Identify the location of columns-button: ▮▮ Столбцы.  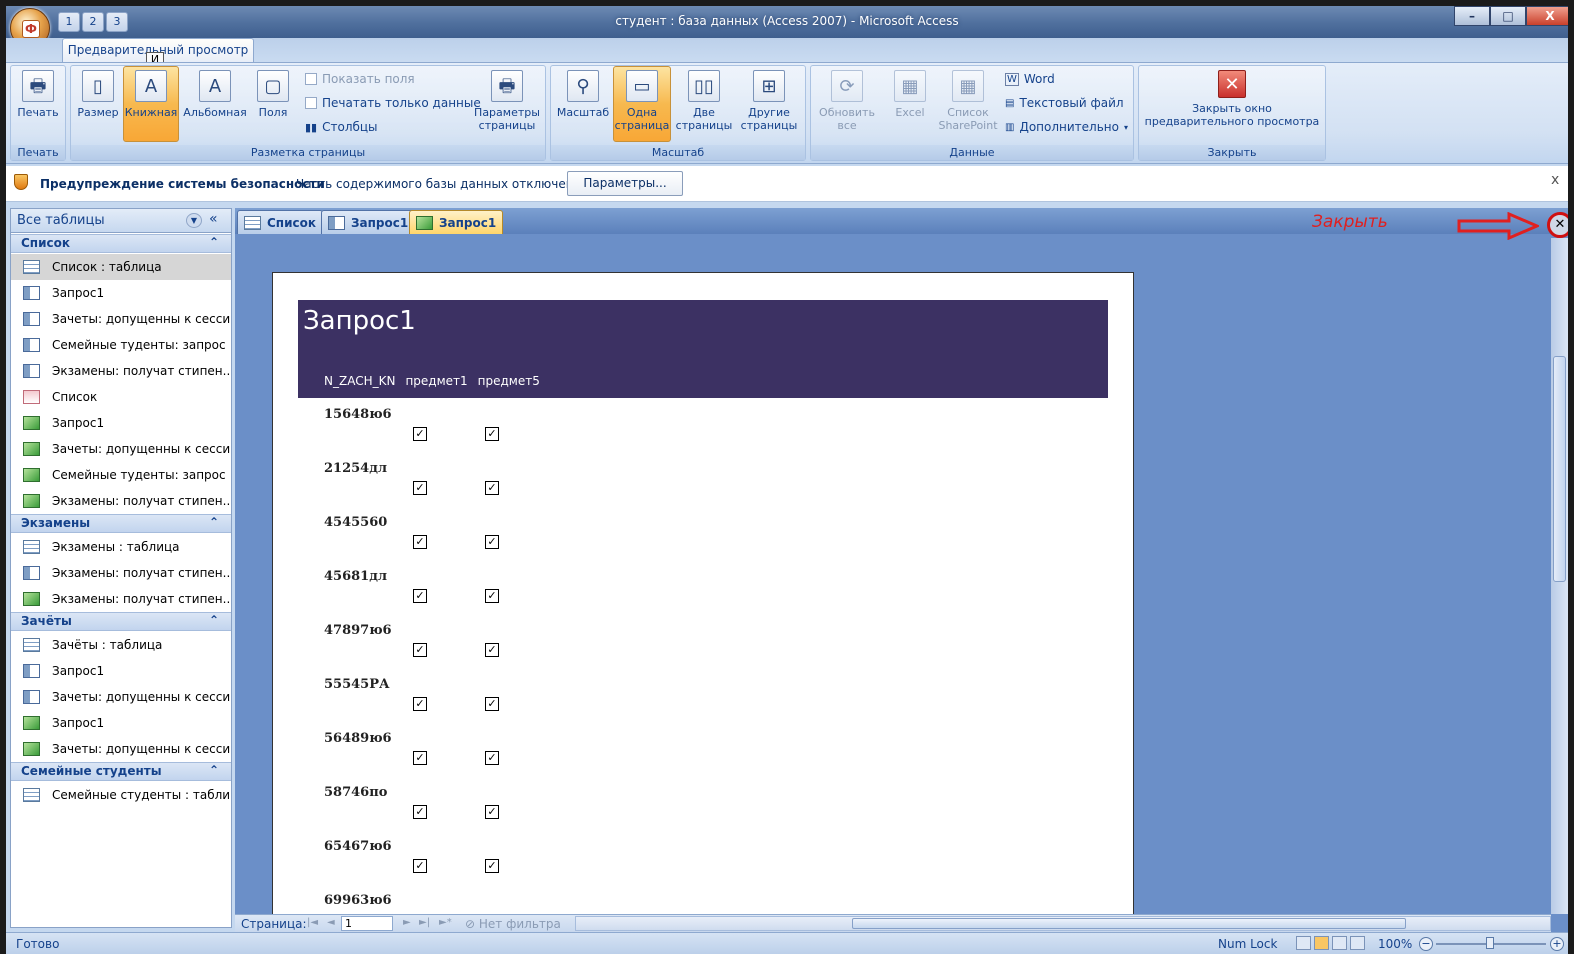
(341, 127).